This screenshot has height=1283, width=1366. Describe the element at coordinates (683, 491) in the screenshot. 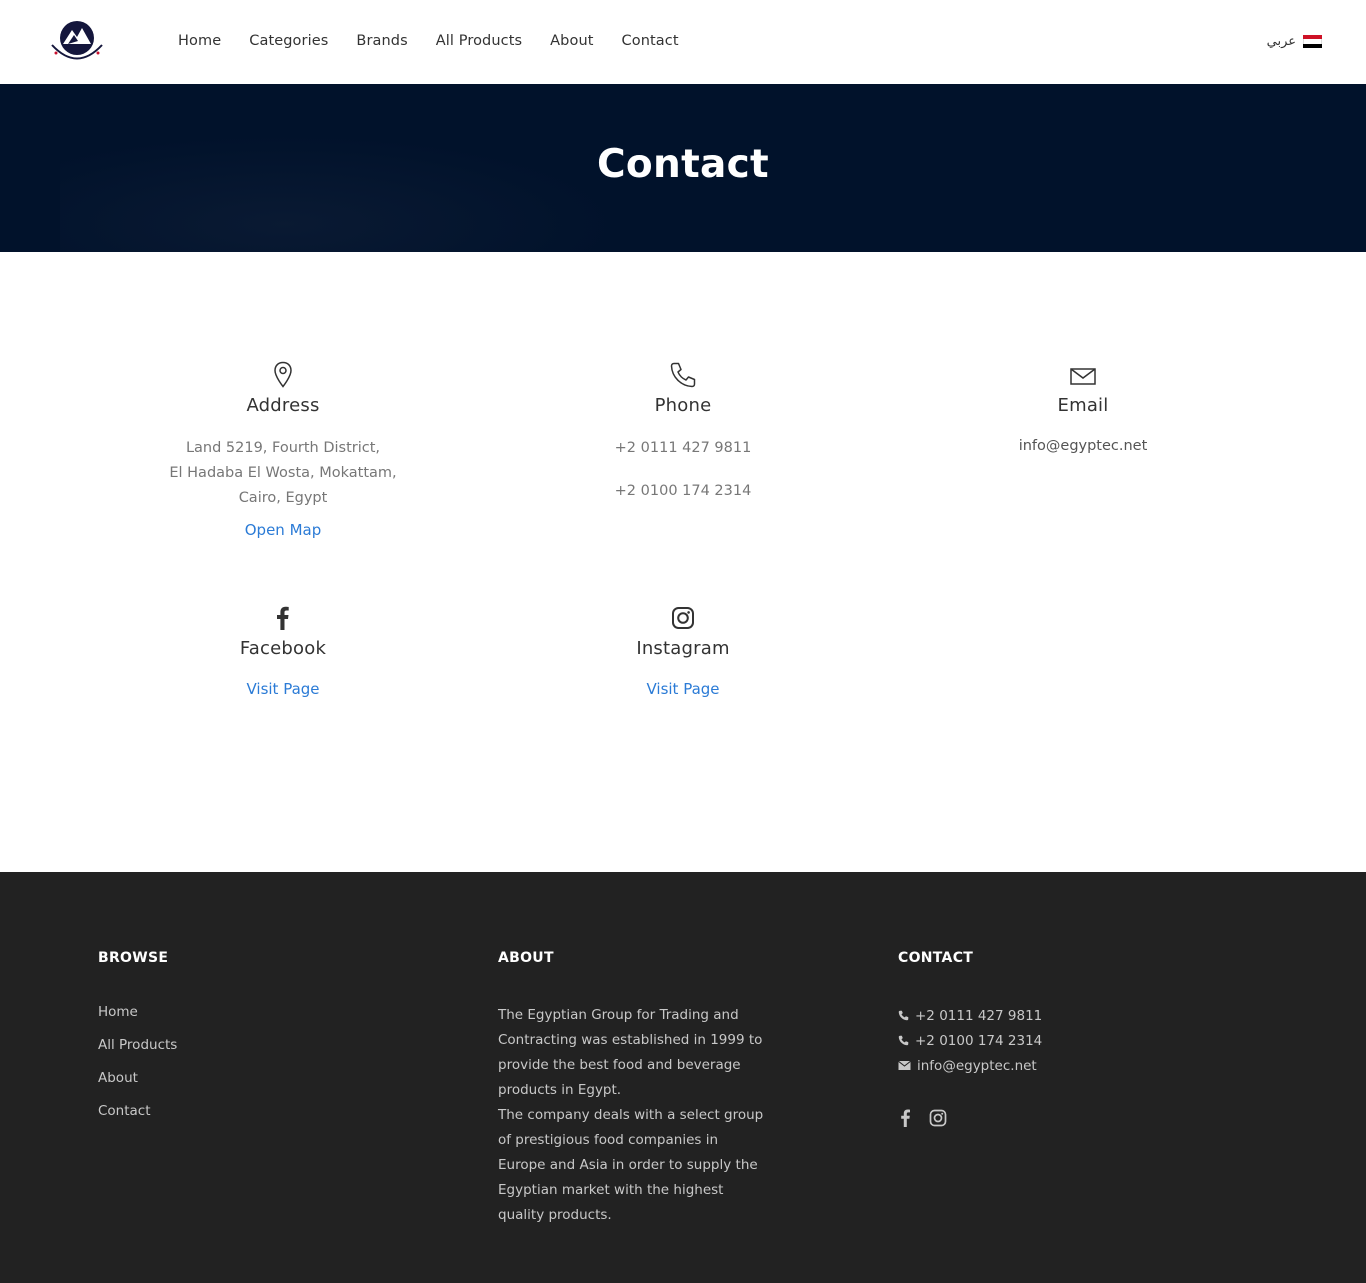

I see `phone-number-2: +2 0100 174 2314` at that location.